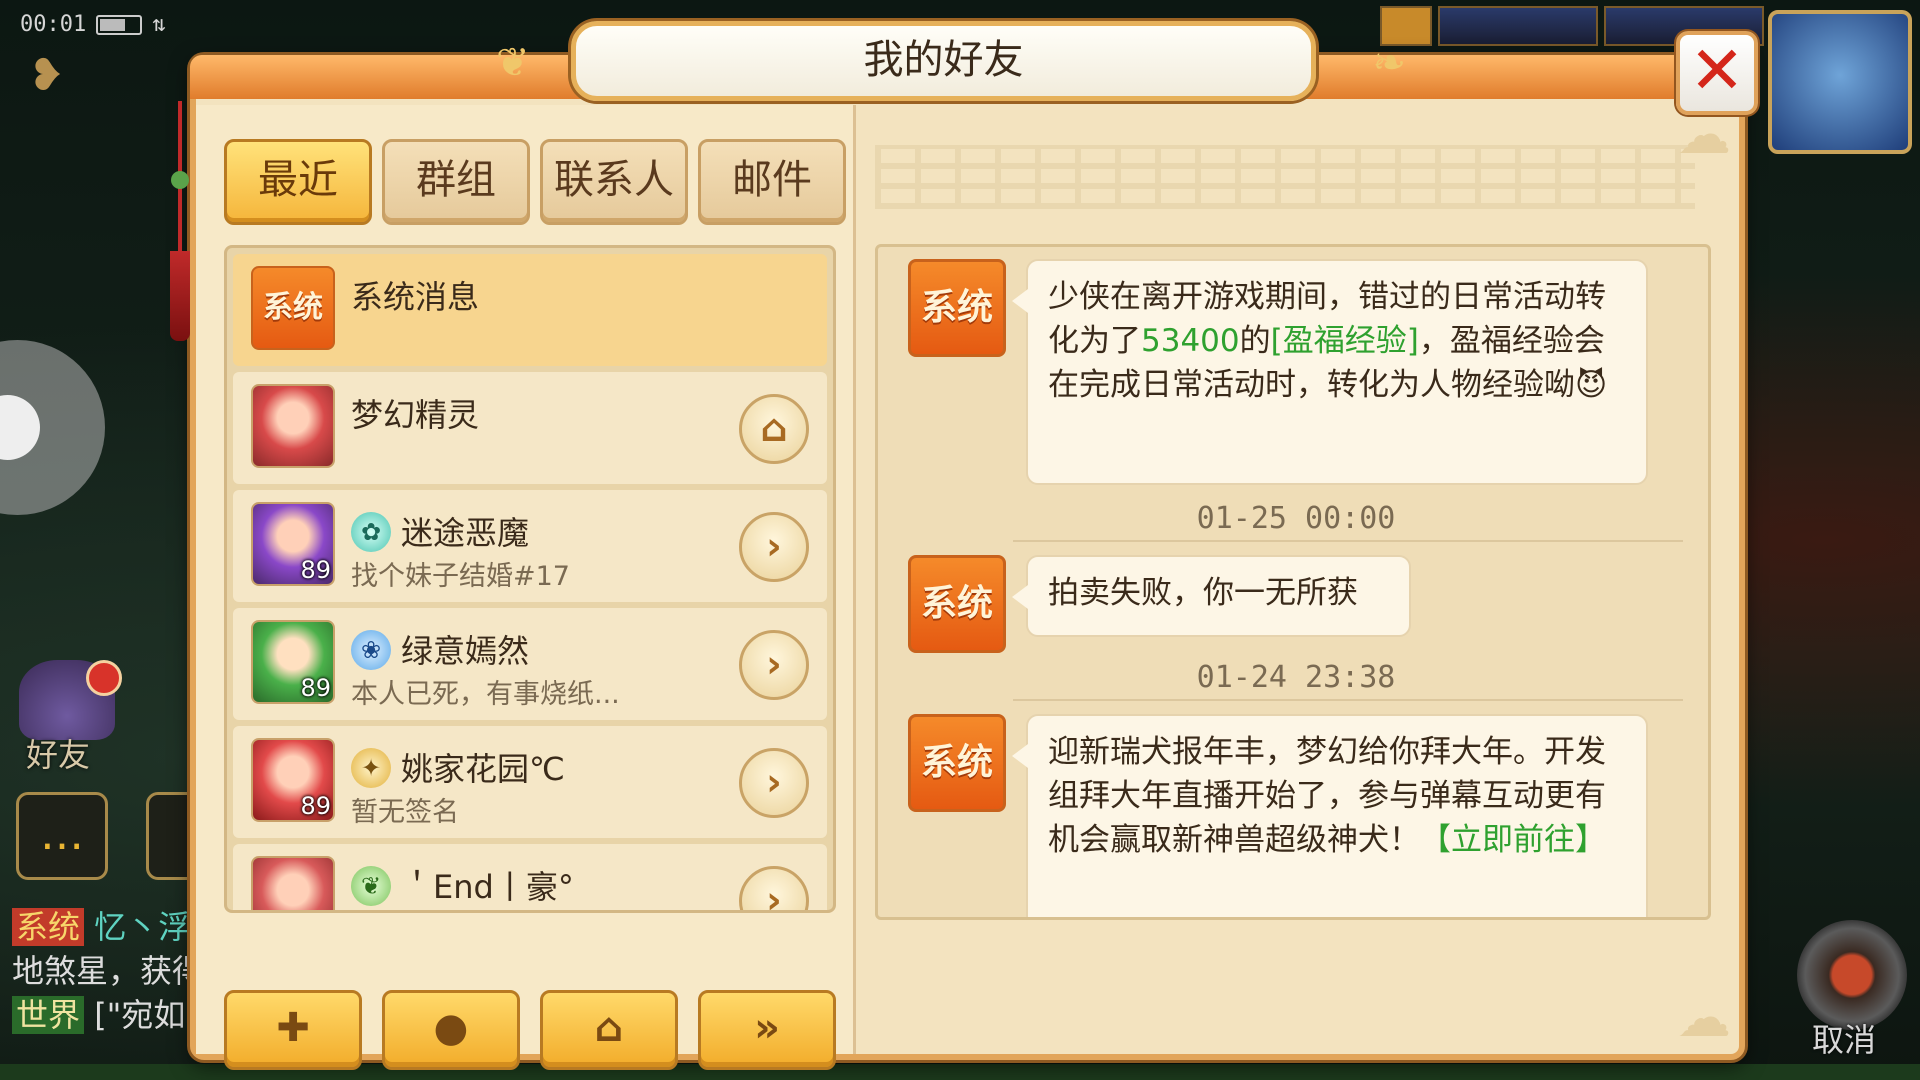 This screenshot has height=1080, width=1920. Describe the element at coordinates (487, 887) in the screenshot. I see `friend-name: ＇End丨豪°` at that location.